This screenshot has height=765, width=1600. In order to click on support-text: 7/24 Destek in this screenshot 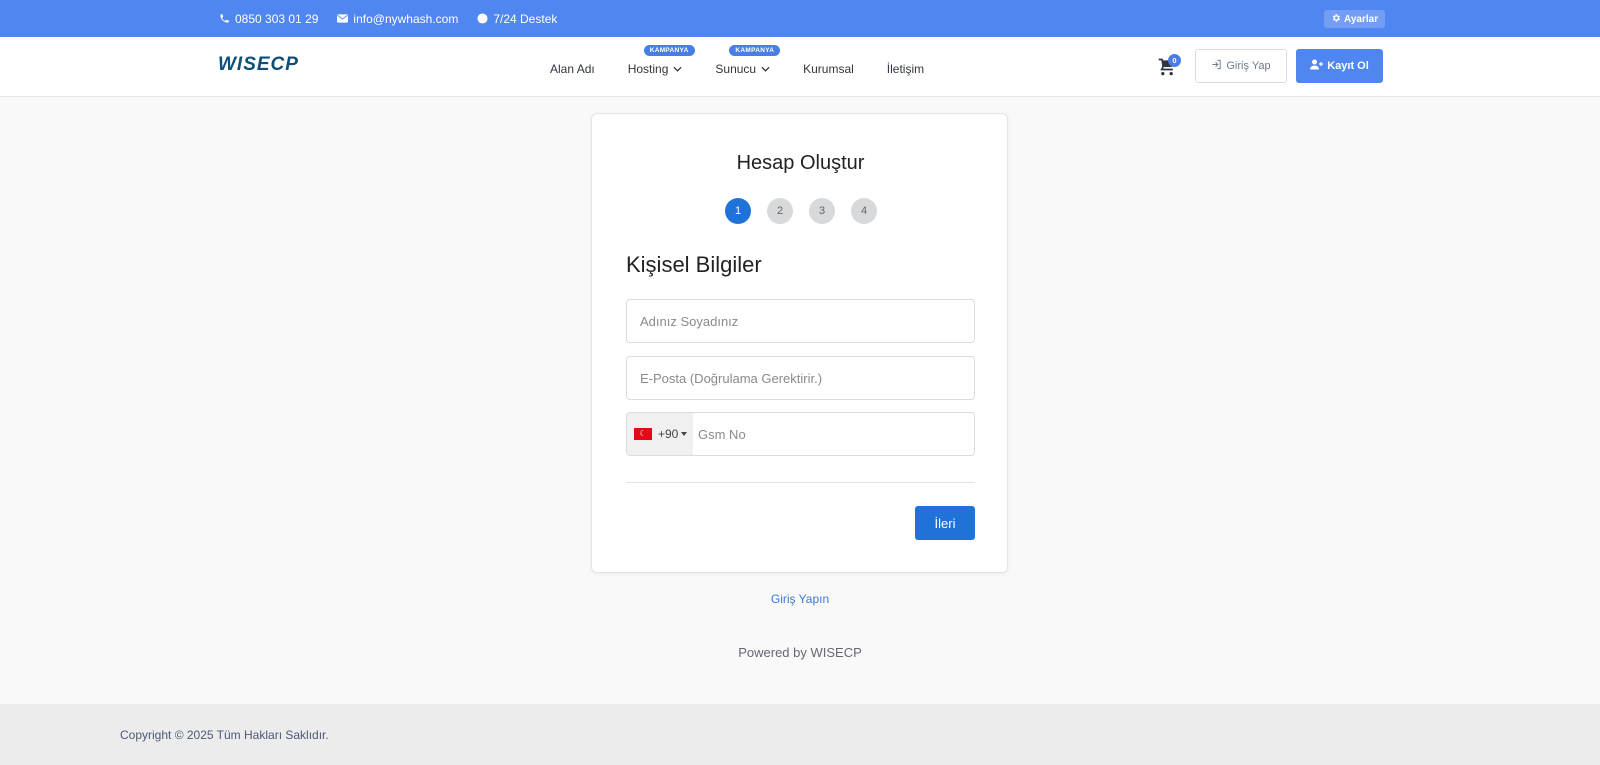, I will do `click(525, 18)`.